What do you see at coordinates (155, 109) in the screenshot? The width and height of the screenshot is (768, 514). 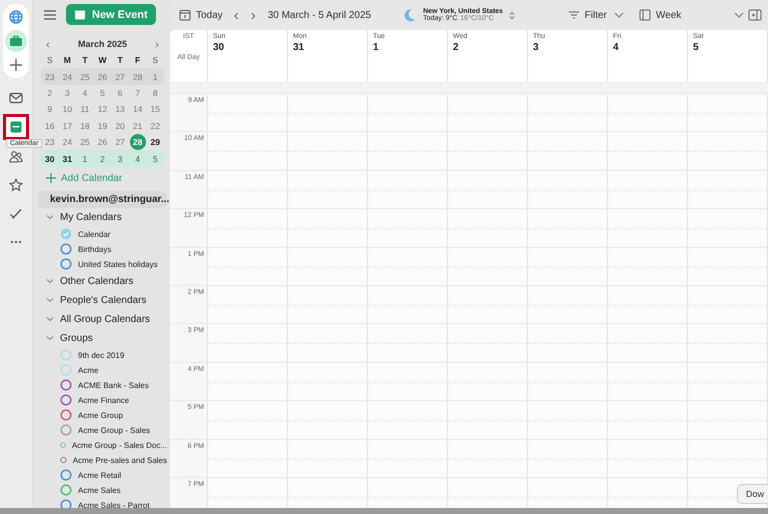 I see `date: 15` at bounding box center [155, 109].